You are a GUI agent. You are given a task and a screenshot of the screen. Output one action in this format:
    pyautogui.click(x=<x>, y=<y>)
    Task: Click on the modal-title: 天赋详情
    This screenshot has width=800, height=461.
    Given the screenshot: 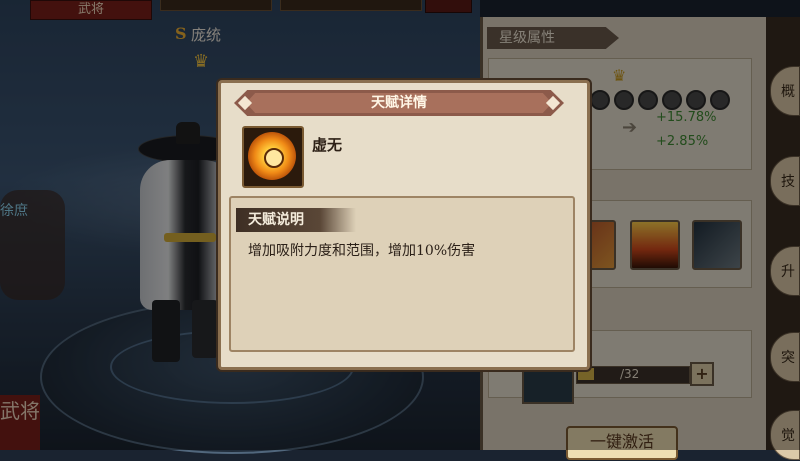 What is the action you would take?
    pyautogui.click(x=399, y=103)
    